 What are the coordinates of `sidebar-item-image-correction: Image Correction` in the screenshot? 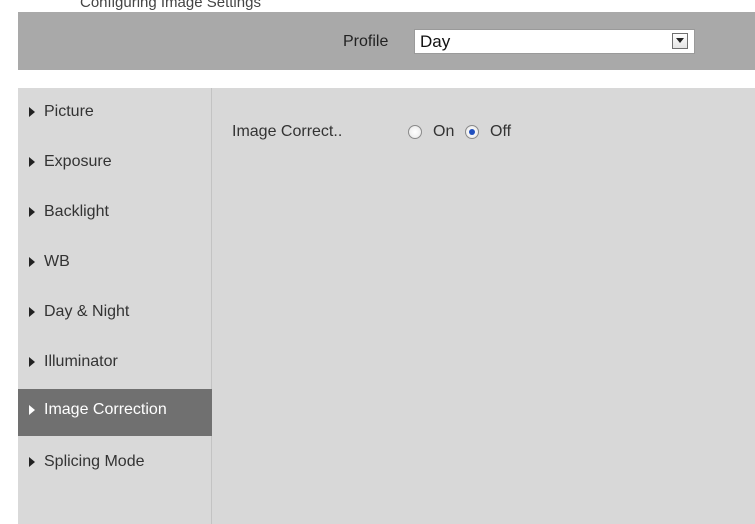 It's located at (115, 412).